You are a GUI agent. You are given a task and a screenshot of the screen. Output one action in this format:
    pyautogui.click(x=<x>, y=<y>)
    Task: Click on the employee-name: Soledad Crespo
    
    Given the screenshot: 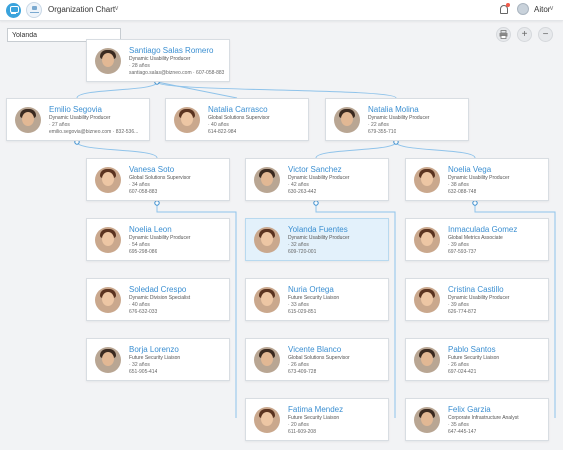 What is the action you would take?
    pyautogui.click(x=157, y=289)
    